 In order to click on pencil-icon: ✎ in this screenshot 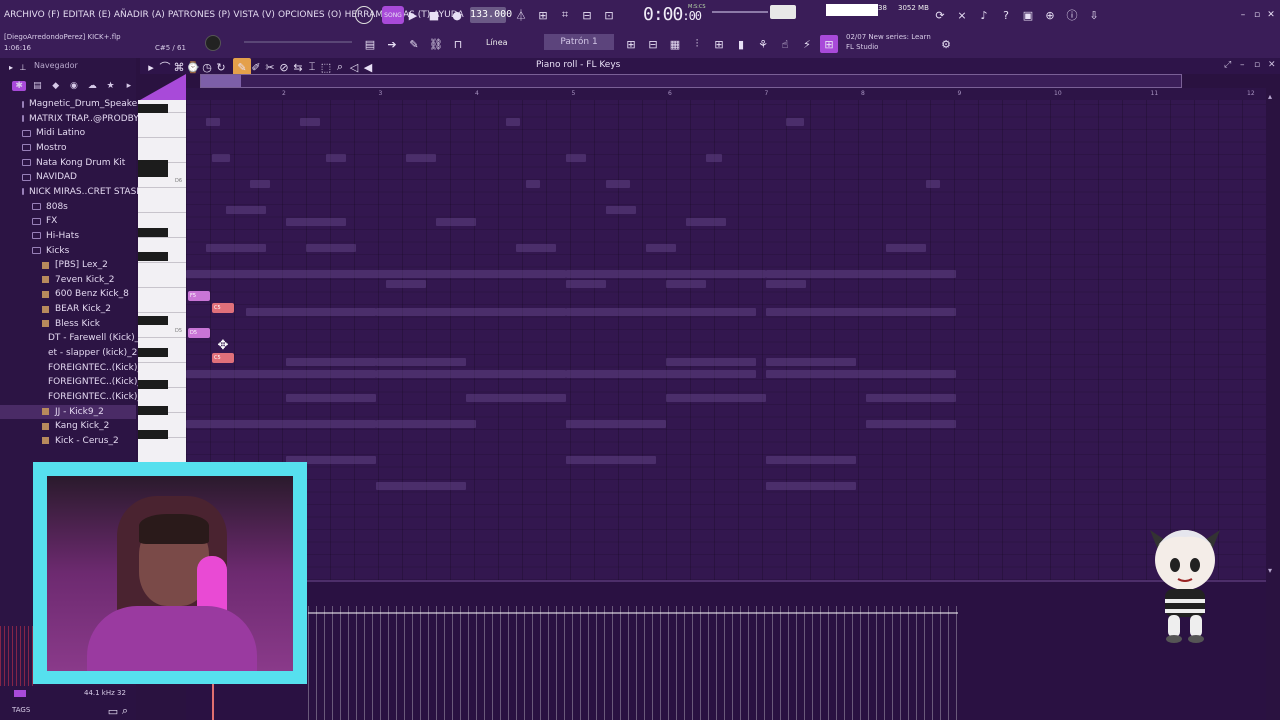, I will do `click(414, 44)`.